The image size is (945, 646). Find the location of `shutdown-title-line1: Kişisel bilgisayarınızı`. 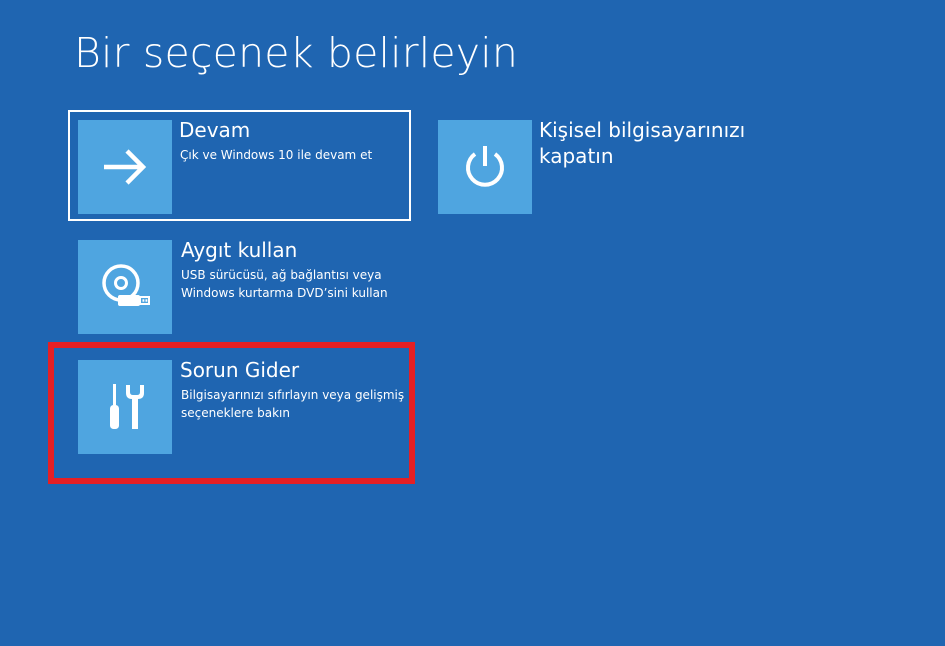

shutdown-title-line1: Kişisel bilgisayarınızı is located at coordinates (642, 130).